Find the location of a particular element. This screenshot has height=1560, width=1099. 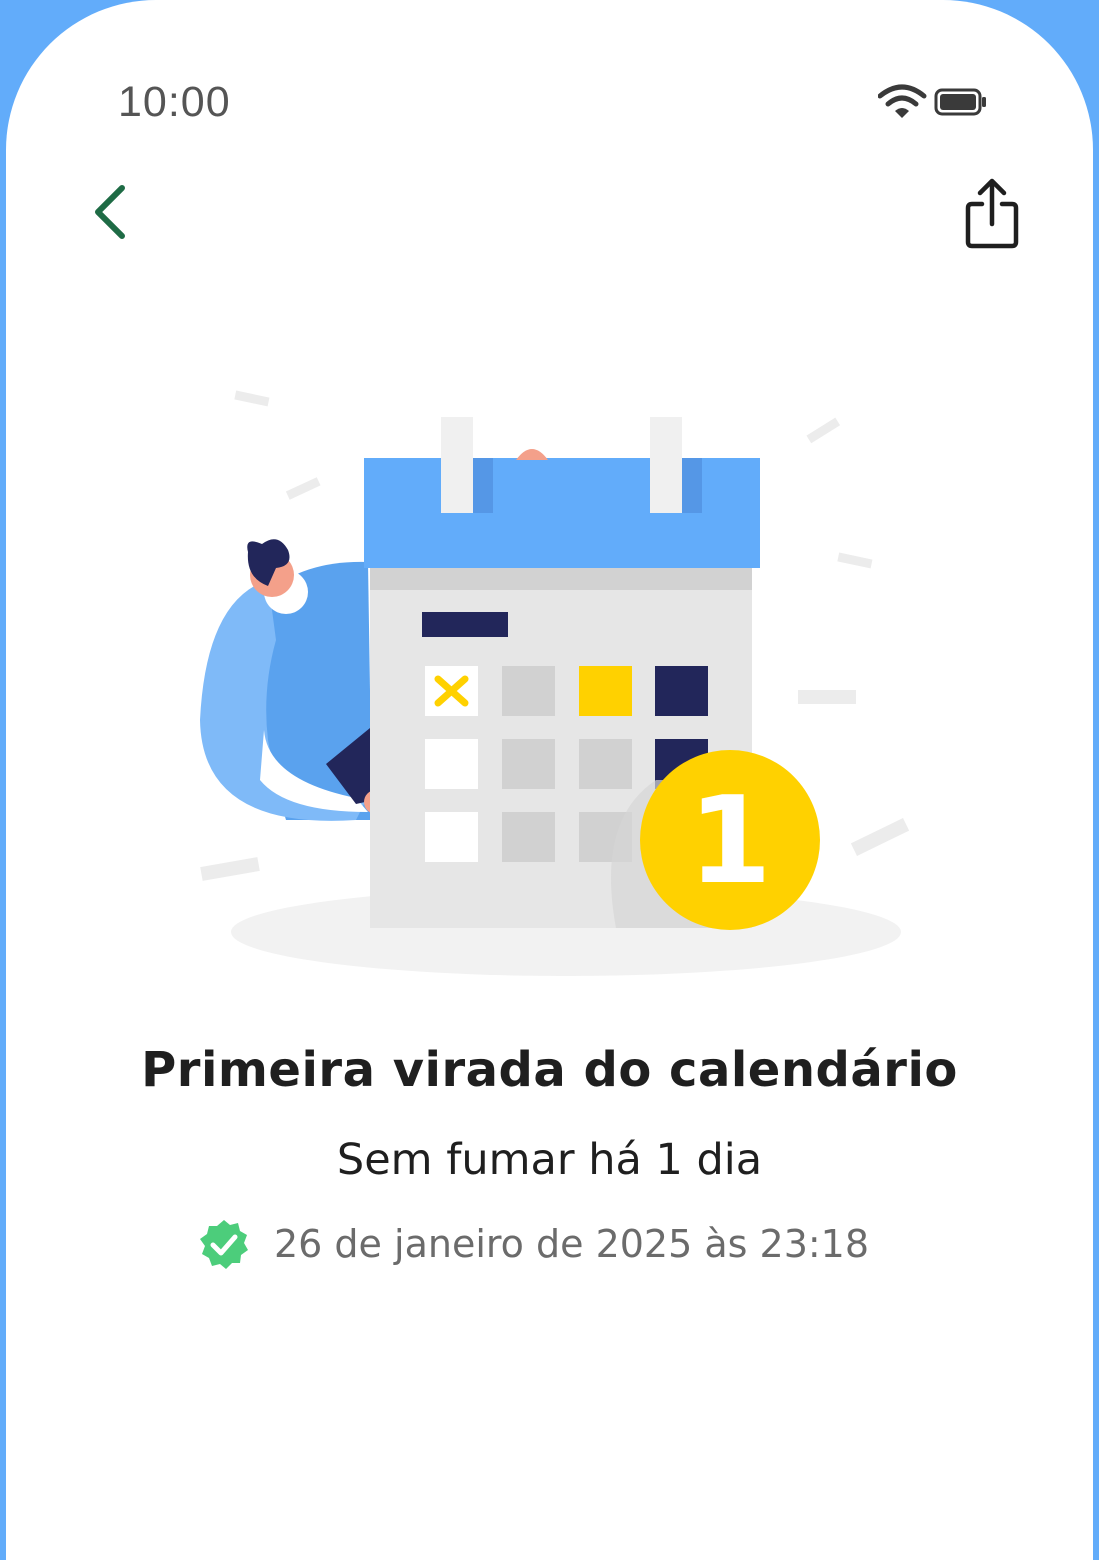

share-button is located at coordinates (992, 214).